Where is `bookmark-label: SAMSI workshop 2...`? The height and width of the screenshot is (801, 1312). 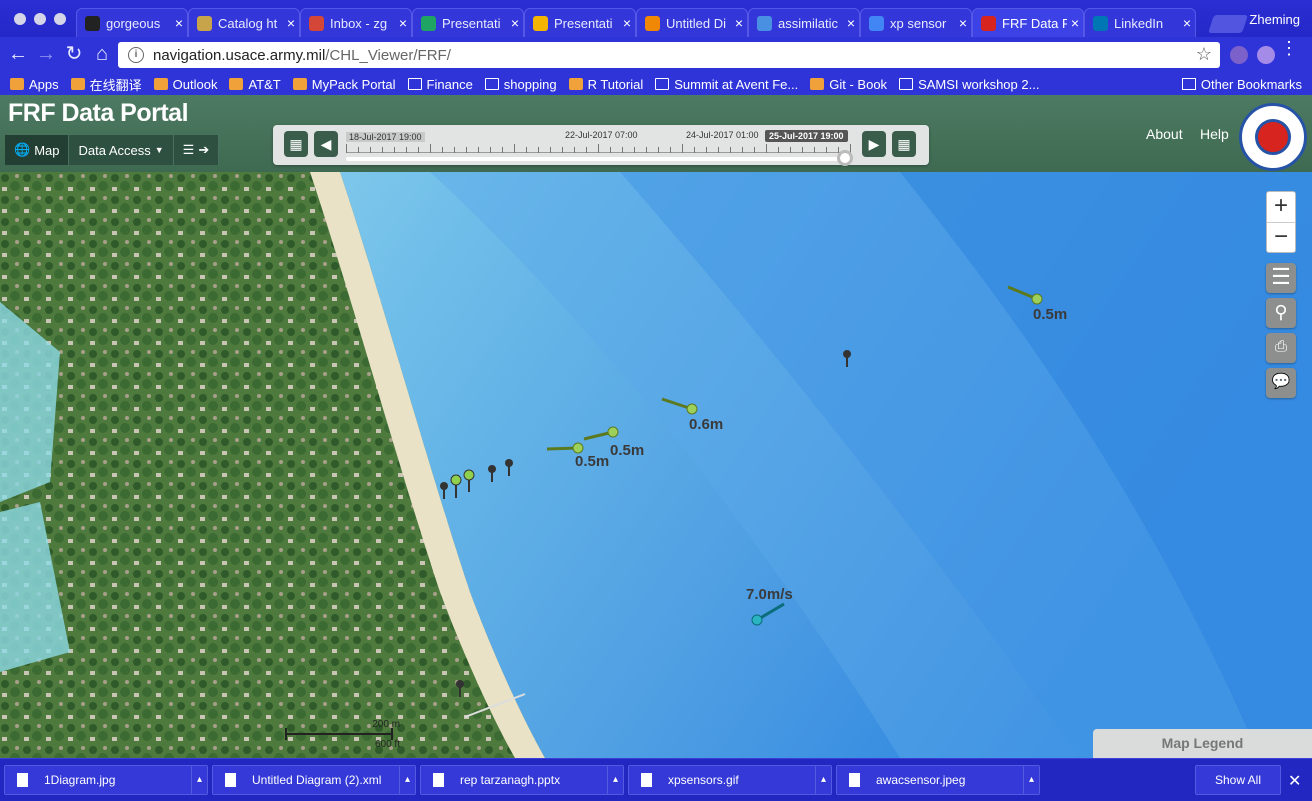 bookmark-label: SAMSI workshop 2... is located at coordinates (979, 84).